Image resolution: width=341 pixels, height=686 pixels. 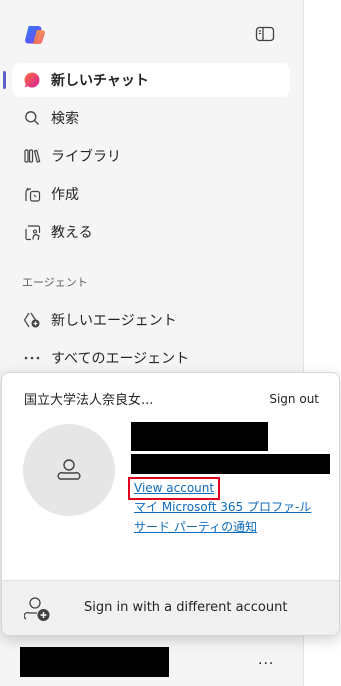 I want to click on sign-in-different-account-button: Sign in with a different account, so click(x=170, y=607).